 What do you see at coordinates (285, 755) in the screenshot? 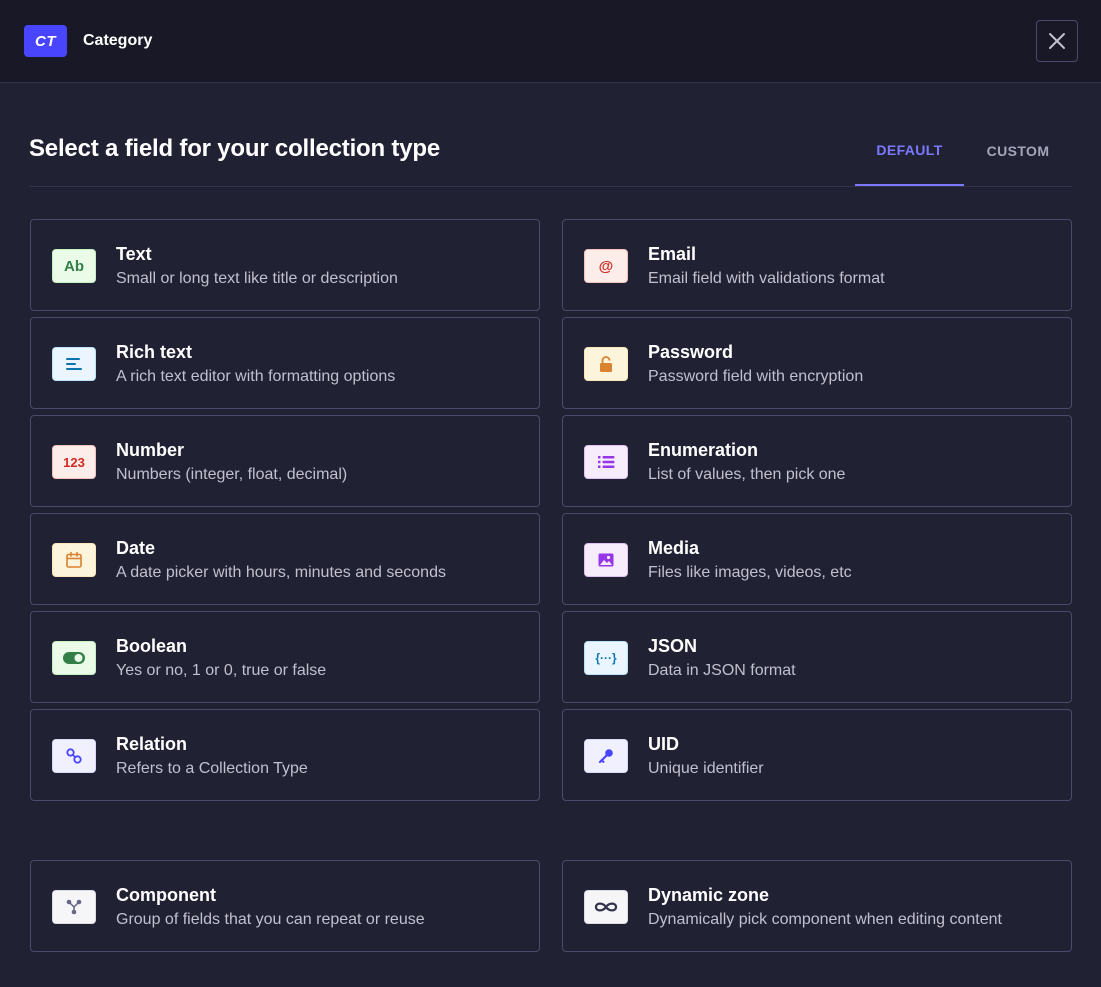
I see `field-option-relation: Relation Refers to a Collection Type` at bounding box center [285, 755].